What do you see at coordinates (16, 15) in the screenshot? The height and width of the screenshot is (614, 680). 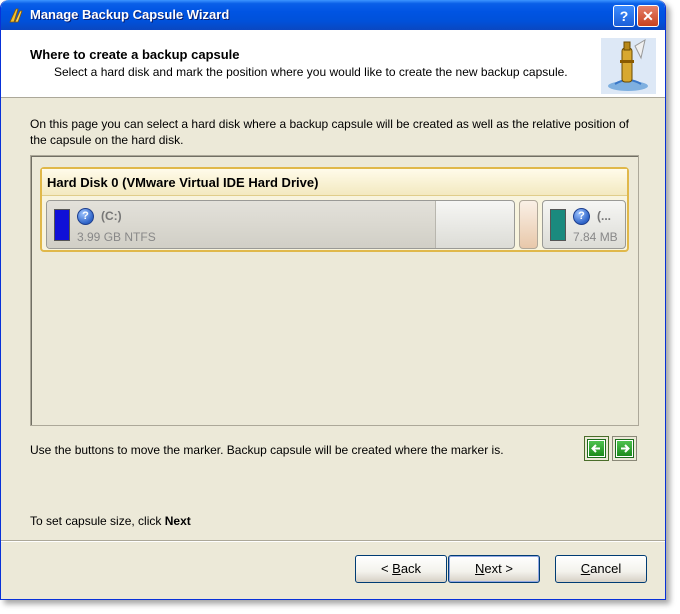 I see `app-icon` at bounding box center [16, 15].